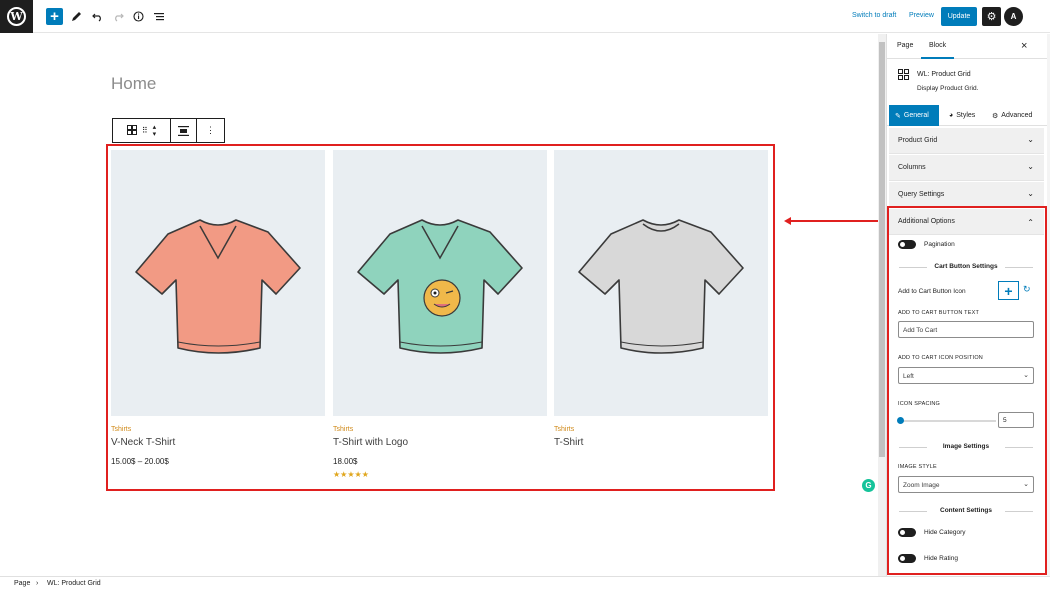  I want to click on chevron-up-icon: ⌃, so click(1030, 222).